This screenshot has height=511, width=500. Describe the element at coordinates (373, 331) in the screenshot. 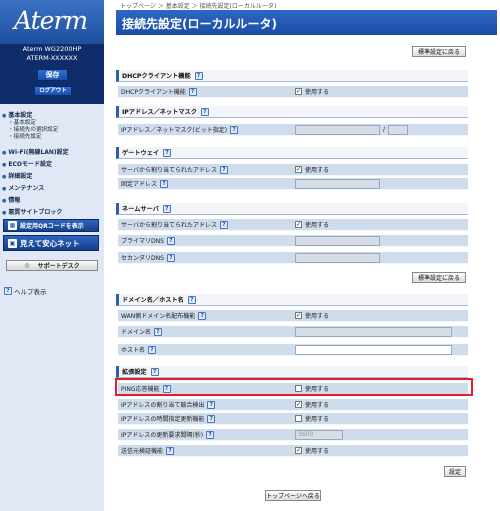

I see `domain-name-input` at that location.